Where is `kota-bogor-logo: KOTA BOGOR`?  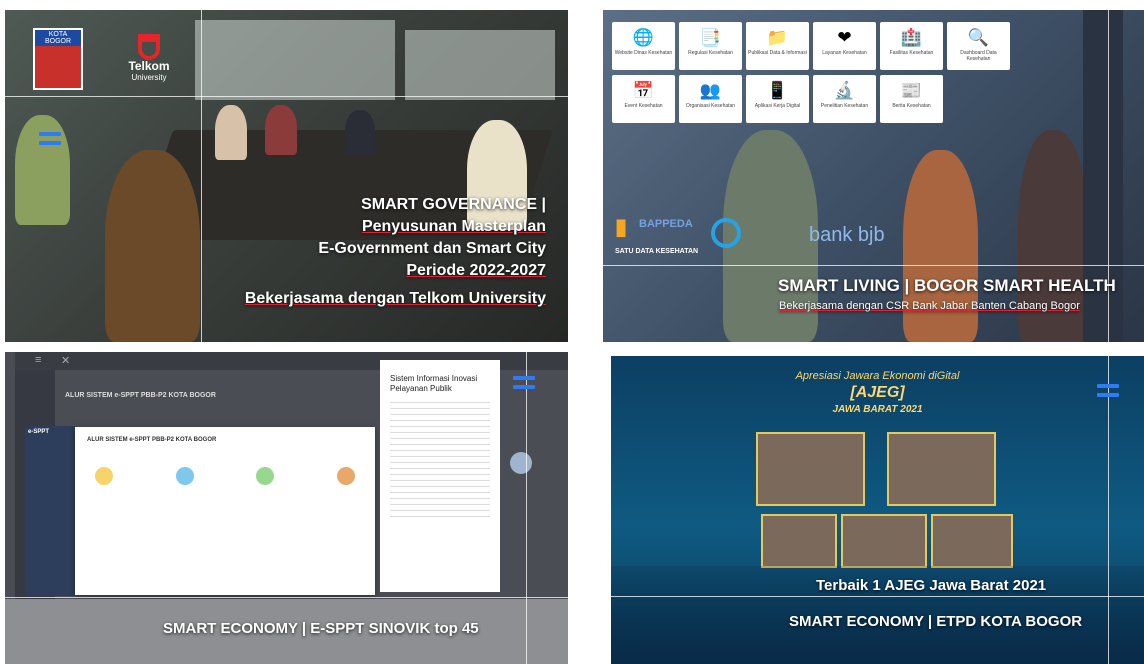 kota-bogor-logo: KOTA BOGOR is located at coordinates (58, 59).